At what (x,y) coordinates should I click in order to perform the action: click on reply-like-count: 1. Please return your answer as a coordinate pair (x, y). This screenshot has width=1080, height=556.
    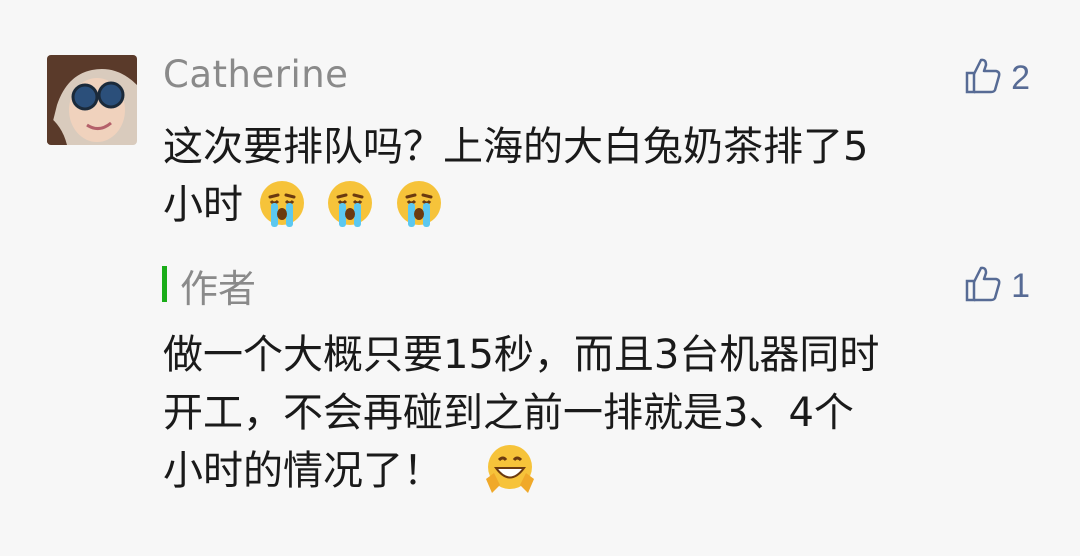
    Looking at the image, I should click on (1020, 285).